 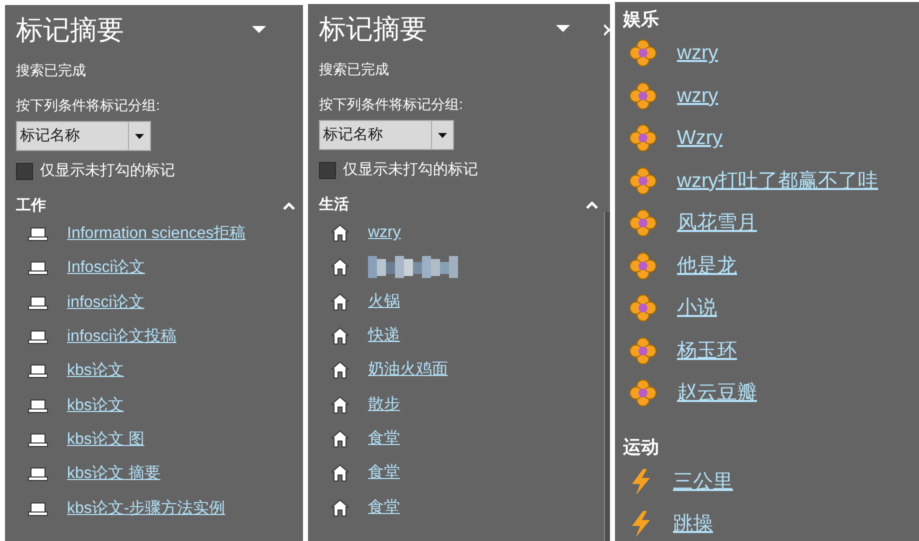 What do you see at coordinates (384, 302) in the screenshot?
I see `note-link: 火锅` at bounding box center [384, 302].